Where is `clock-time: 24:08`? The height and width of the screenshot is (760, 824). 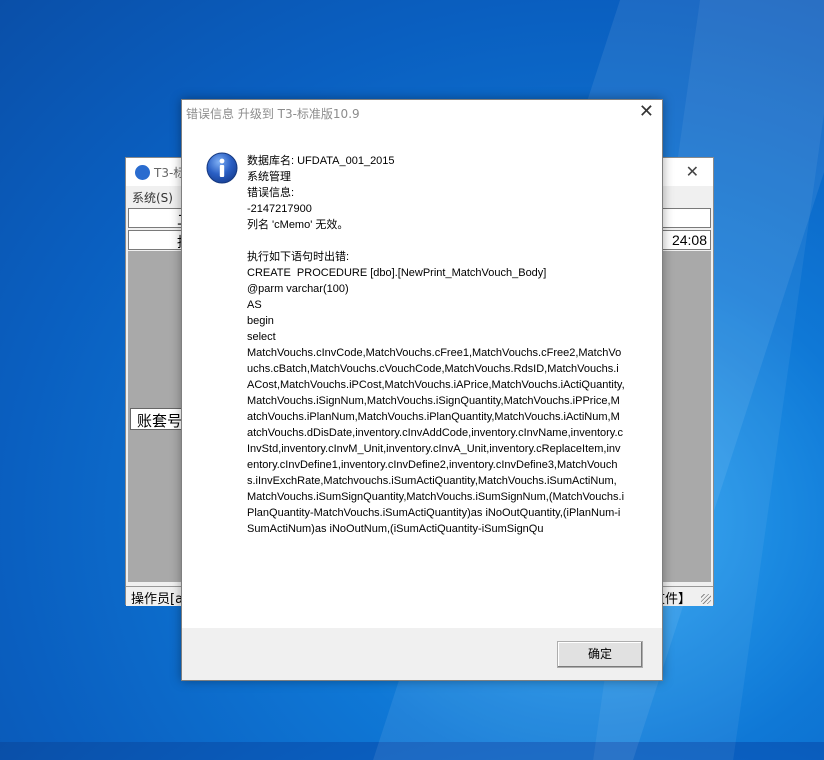
clock-time: 24:08 is located at coordinates (689, 240).